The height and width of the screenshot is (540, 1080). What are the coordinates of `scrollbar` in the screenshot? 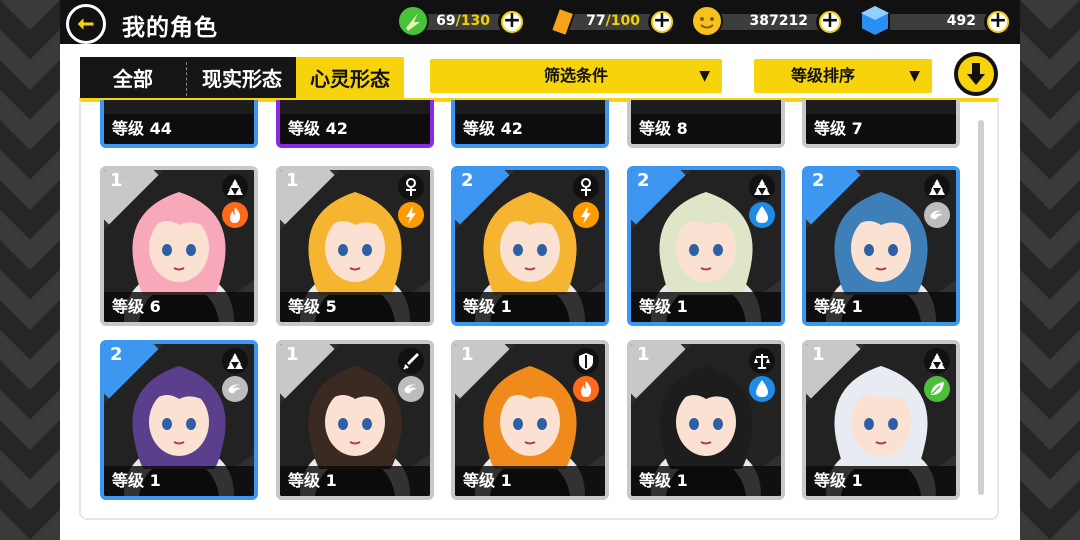 It's located at (981, 307).